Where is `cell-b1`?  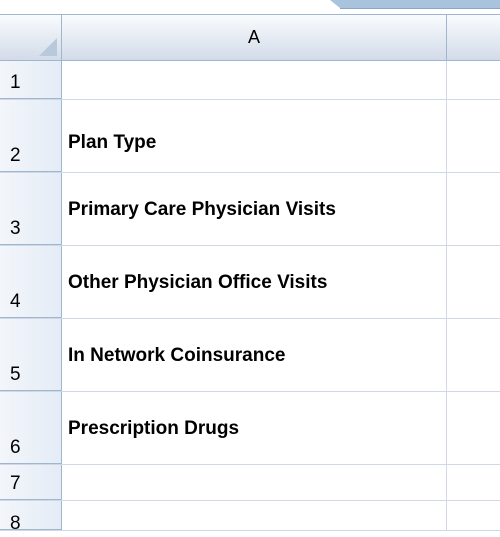 cell-b1 is located at coordinates (473, 80).